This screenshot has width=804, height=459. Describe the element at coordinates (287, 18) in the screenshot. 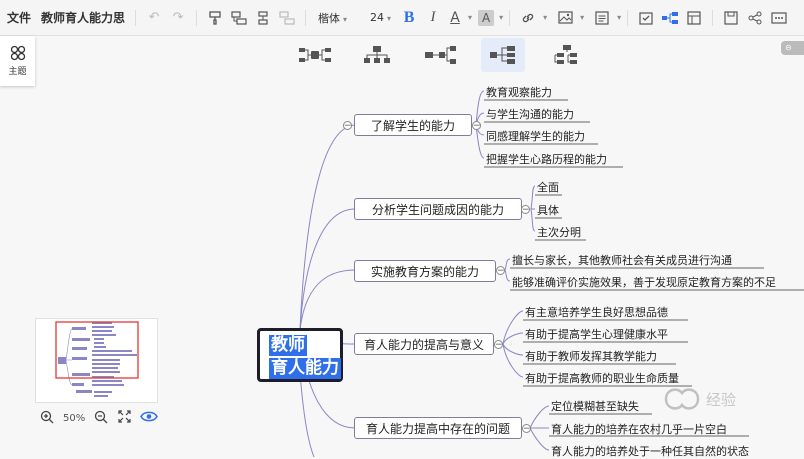

I see `insert-parent-topic-icon` at that location.